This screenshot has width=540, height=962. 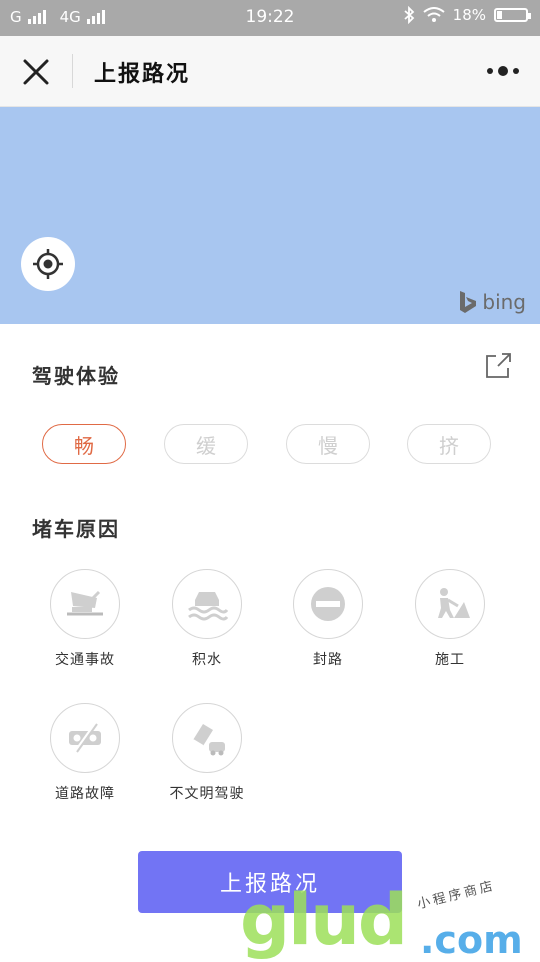 I want to click on crosshair-icon, so click(x=48, y=264).